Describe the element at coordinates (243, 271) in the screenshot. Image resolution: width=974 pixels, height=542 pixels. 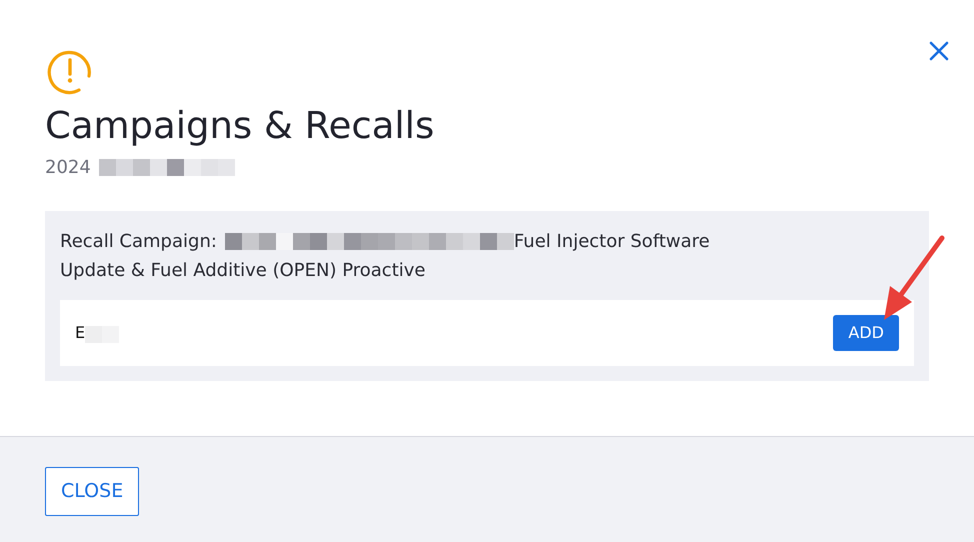
I see `recall-title: Update & Fuel Additive (OPEN) Proactive` at that location.